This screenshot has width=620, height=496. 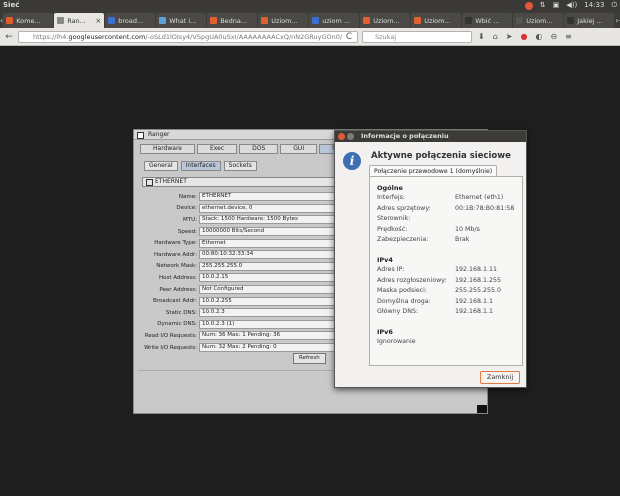 I want to click on ranger-subtab: Interfaces, so click(x=200, y=166).